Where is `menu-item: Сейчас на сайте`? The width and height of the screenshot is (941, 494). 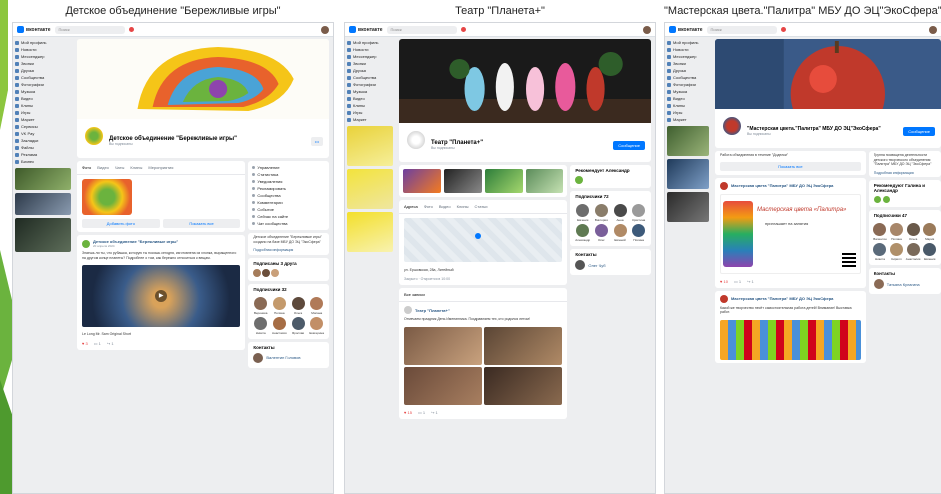
menu-item: Сейчас на сайте is located at coordinates (288, 216).